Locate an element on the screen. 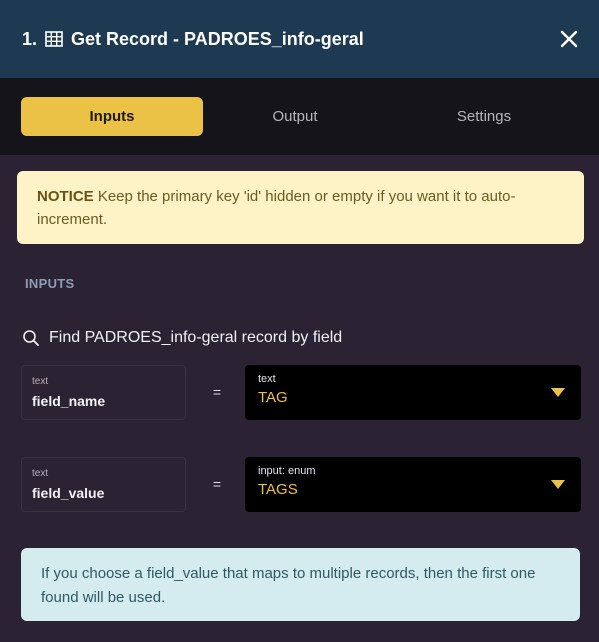 The image size is (599, 642). tab-bar: Inputs Output Settings is located at coordinates (299, 116).